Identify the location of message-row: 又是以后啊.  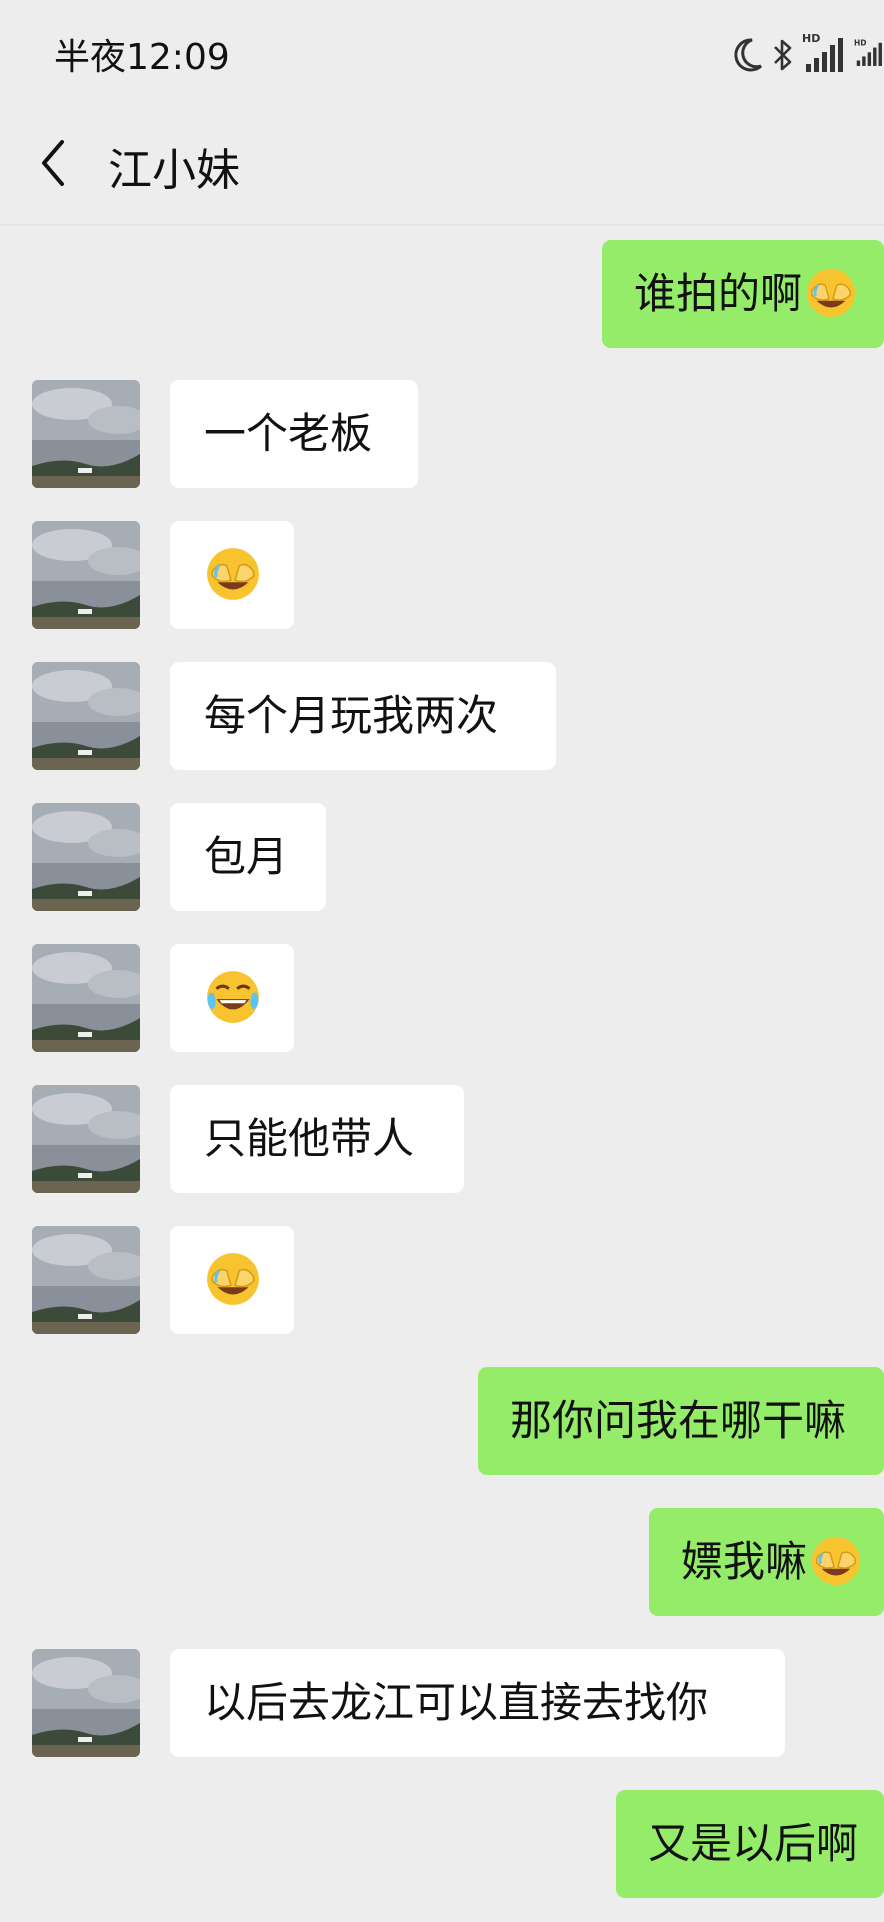
(442, 1844).